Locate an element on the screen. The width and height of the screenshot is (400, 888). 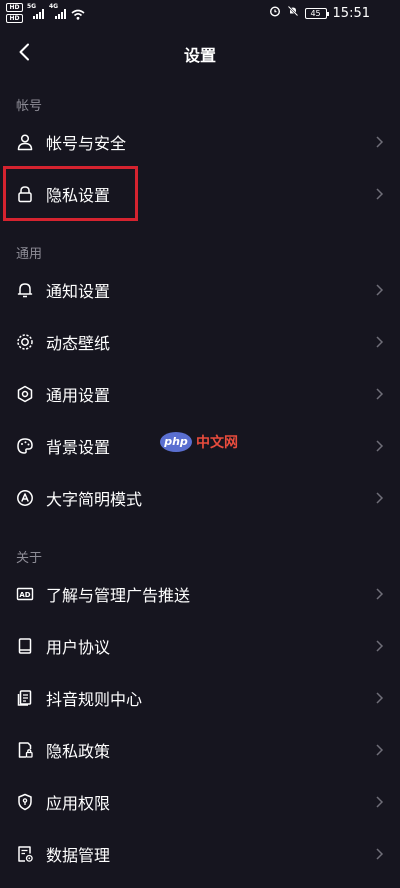
settings-item-label: 大字简明模式 is located at coordinates (94, 499).